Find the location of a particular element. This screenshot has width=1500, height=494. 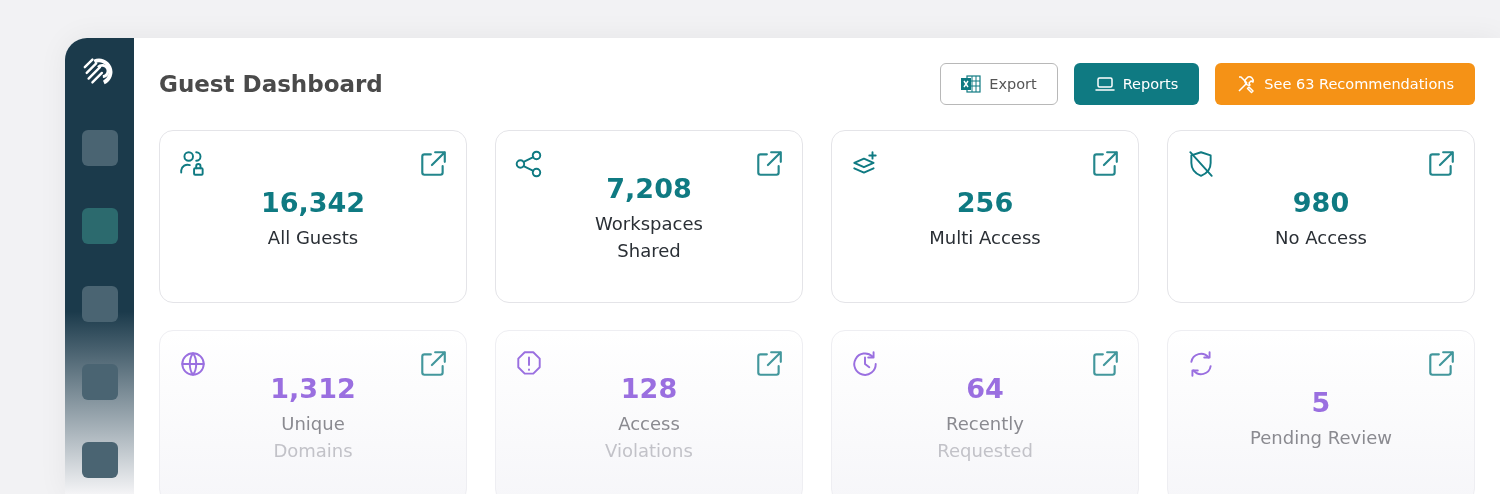

reports-button: Reports is located at coordinates (1136, 84).